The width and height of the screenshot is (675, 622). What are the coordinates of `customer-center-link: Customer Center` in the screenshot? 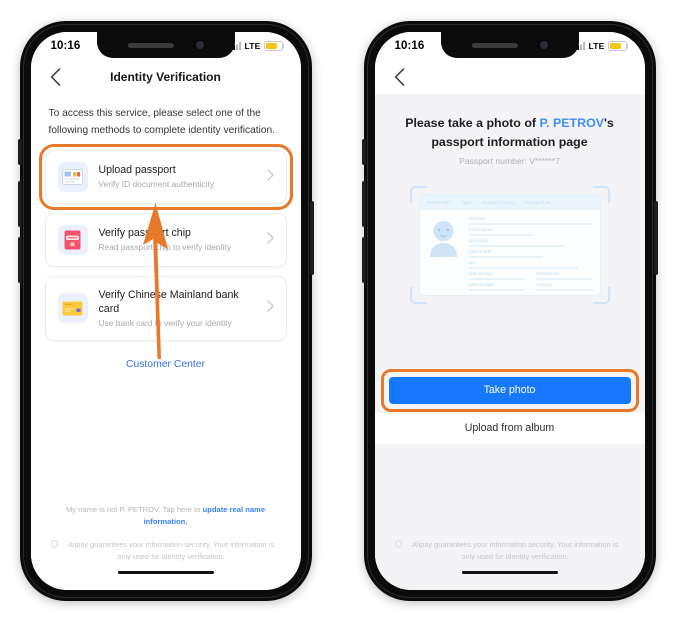 It's located at (166, 364).